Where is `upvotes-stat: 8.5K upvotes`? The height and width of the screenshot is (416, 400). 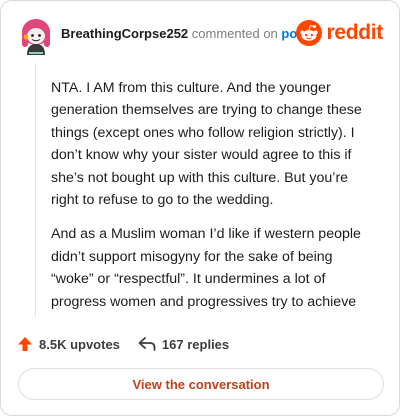 upvotes-stat: 8.5K upvotes is located at coordinates (68, 344).